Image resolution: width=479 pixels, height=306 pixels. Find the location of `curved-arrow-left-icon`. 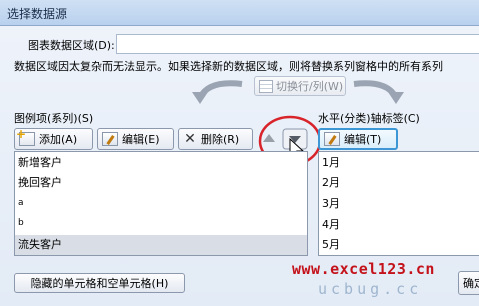

curved-arrow-left-icon is located at coordinates (217, 92).